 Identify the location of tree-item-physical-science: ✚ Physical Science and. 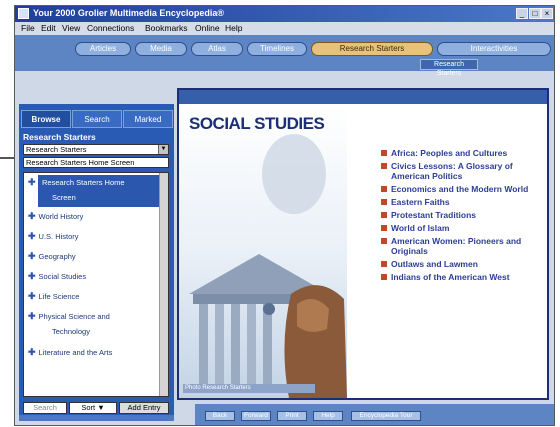
(69, 316).